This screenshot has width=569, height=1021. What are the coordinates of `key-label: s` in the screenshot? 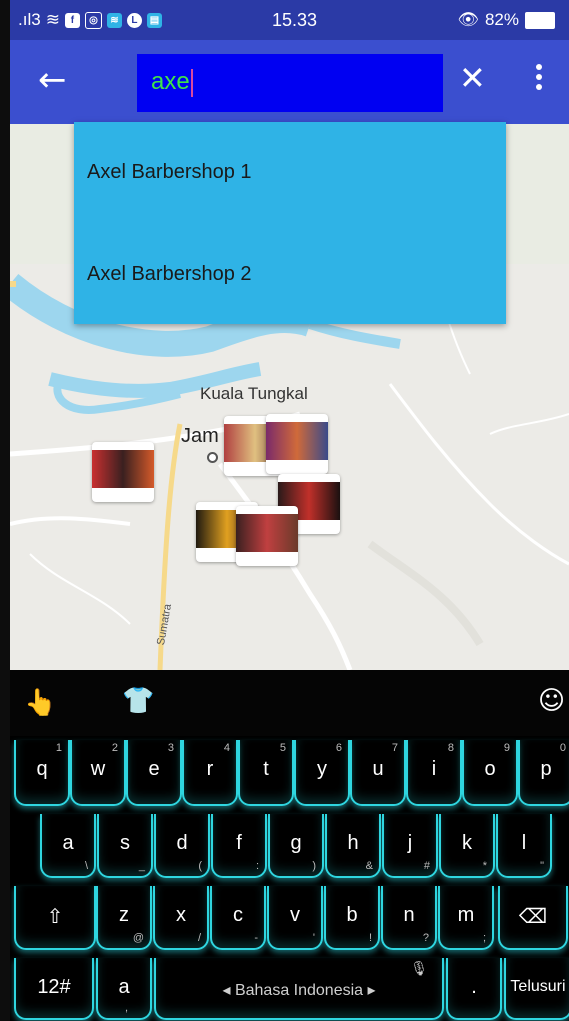 It's located at (125, 843).